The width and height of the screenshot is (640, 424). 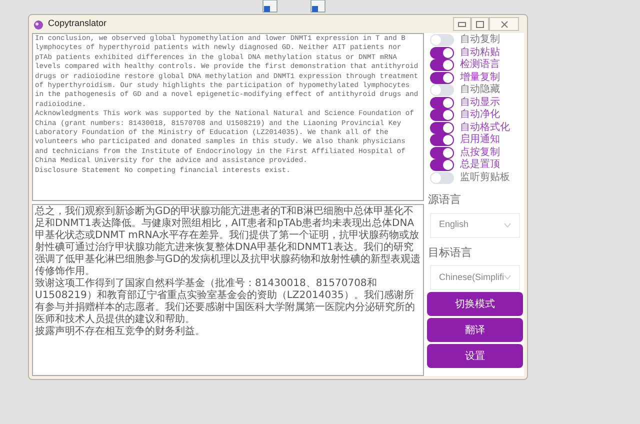 What do you see at coordinates (485, 128) in the screenshot?
I see `toggle-label: 自动格式化` at bounding box center [485, 128].